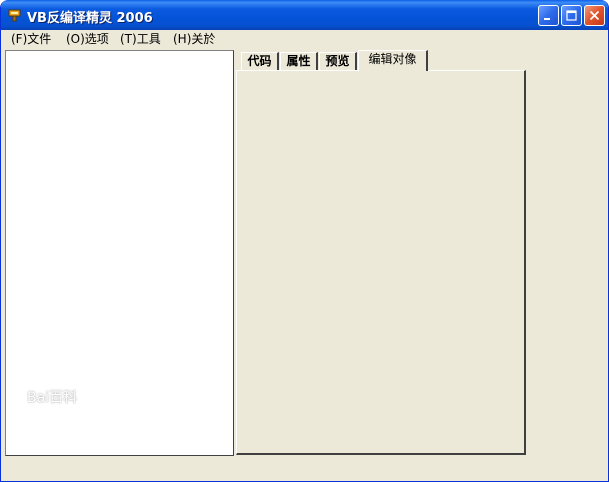 The width and height of the screenshot is (609, 482). I want to click on maximize-button, so click(571, 15).